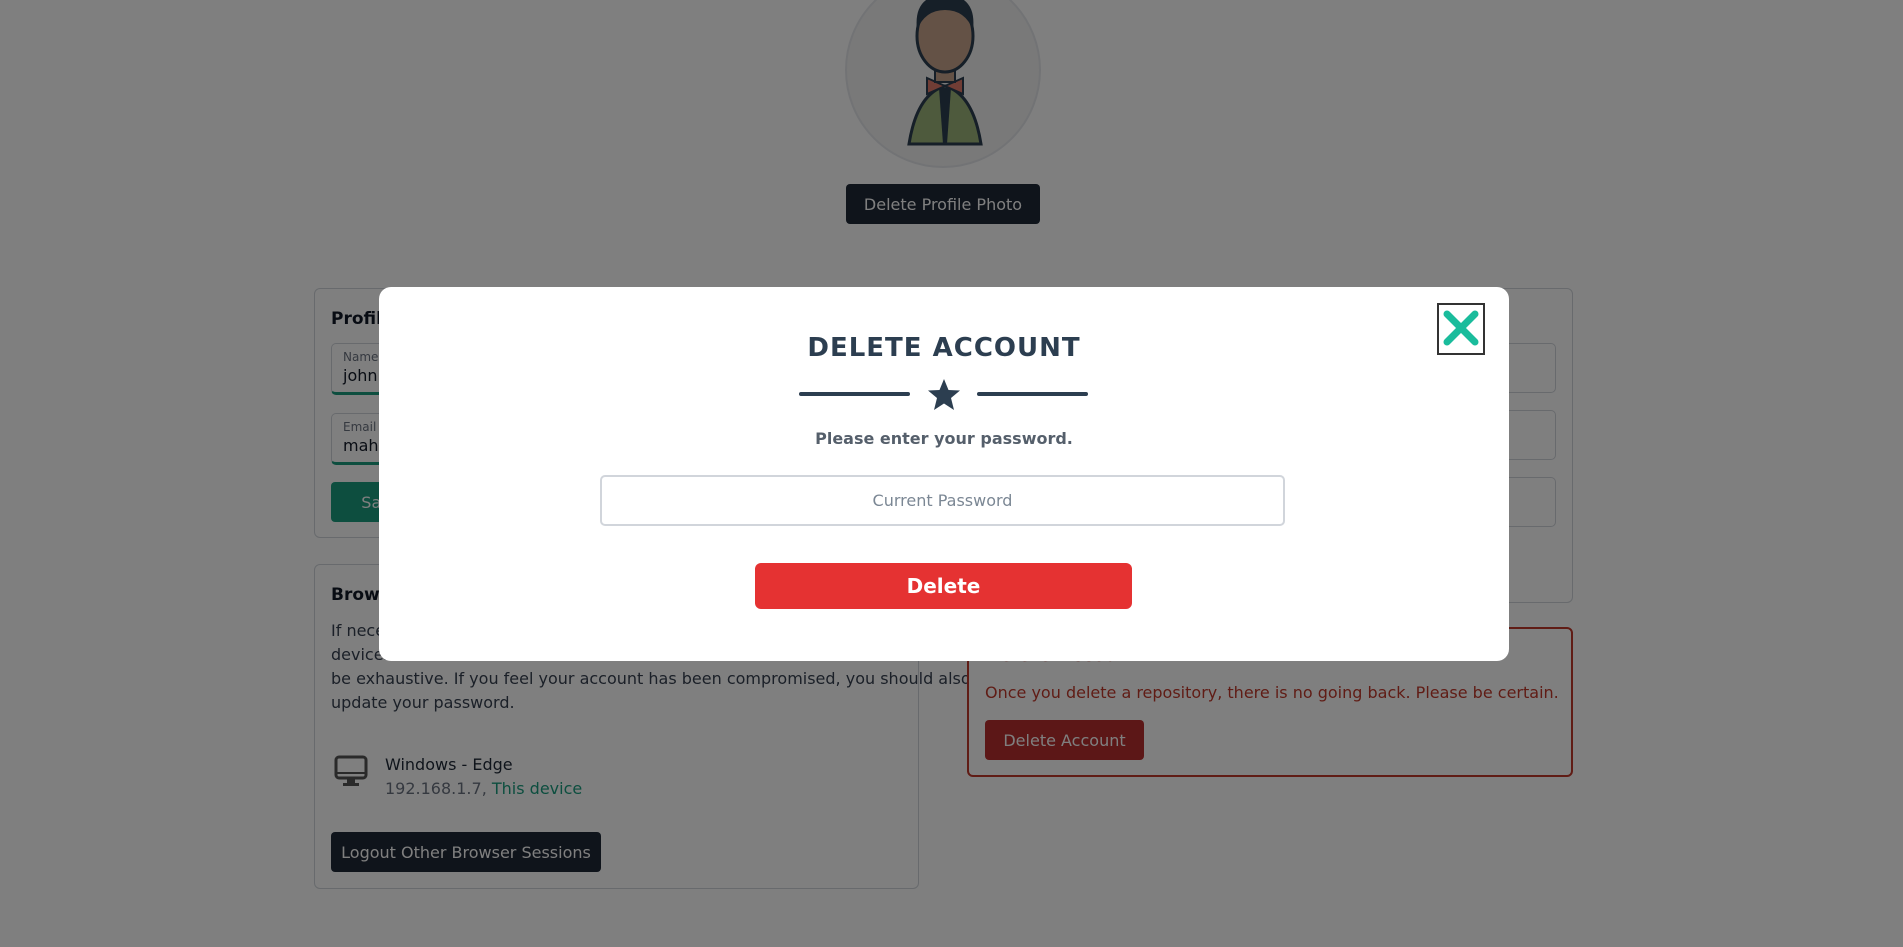 The height and width of the screenshot is (947, 1903). What do you see at coordinates (944, 348) in the screenshot?
I see `modal-title: DELETE ACCOUNT` at bounding box center [944, 348].